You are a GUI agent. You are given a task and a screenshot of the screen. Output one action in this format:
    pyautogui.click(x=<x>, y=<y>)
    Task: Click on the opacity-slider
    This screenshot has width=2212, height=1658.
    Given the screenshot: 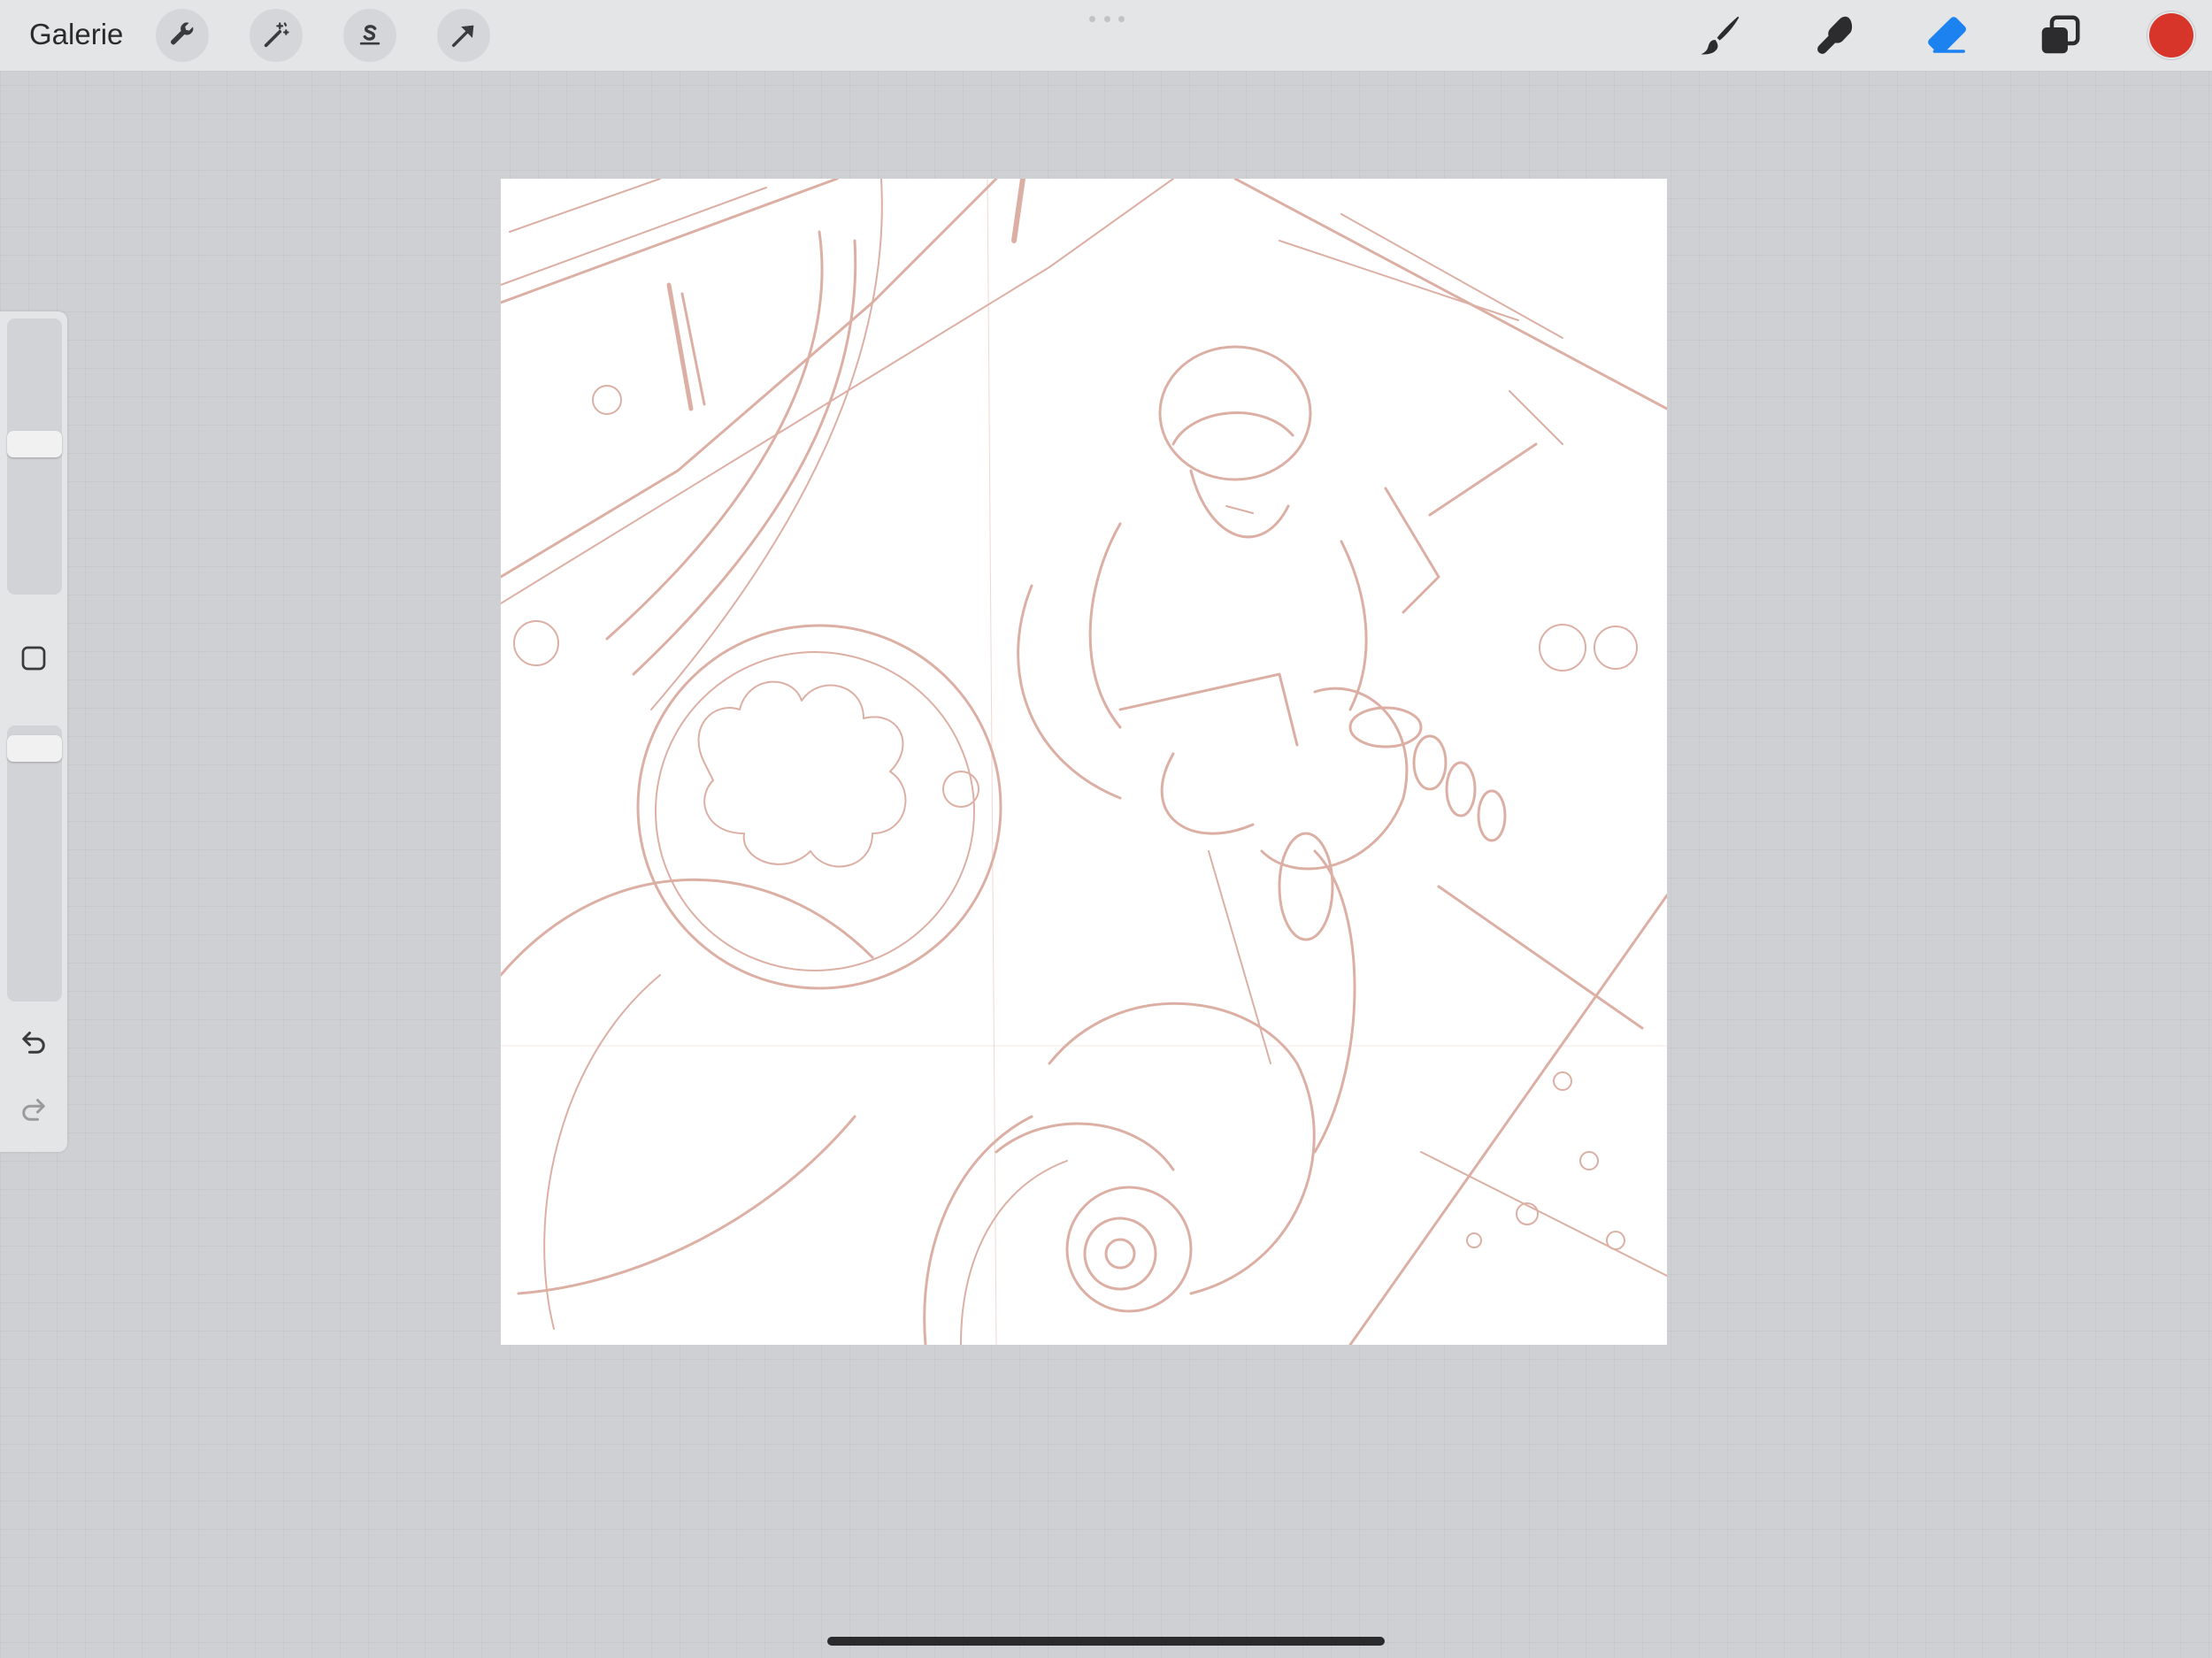 What is the action you would take?
    pyautogui.click(x=34, y=864)
    